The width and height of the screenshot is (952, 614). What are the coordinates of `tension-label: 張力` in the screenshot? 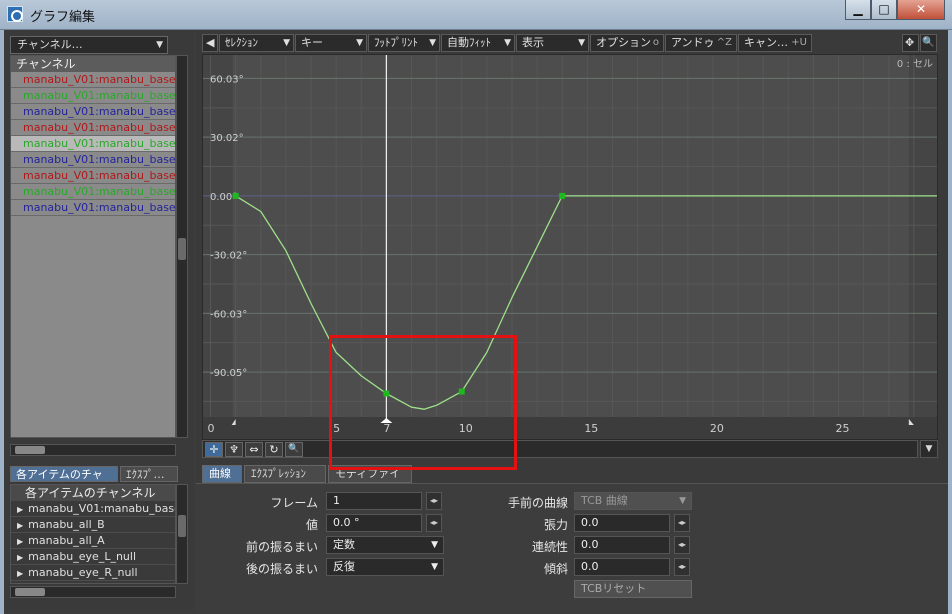 It's located at (555, 525).